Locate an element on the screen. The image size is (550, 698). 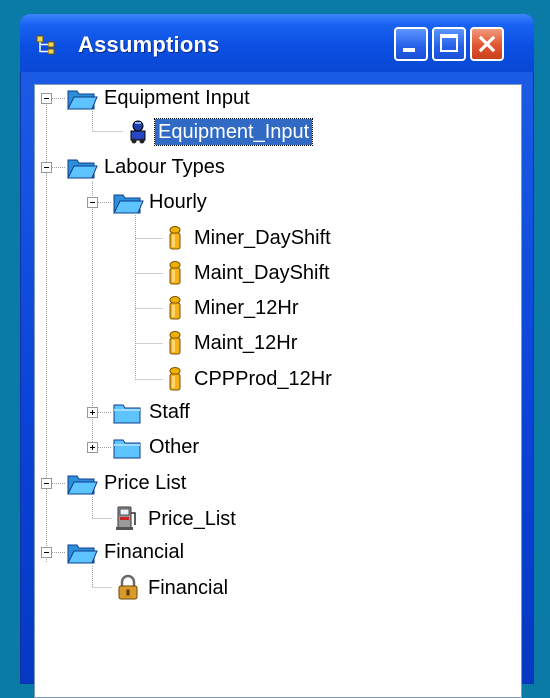
collapse-equipment-input is located at coordinates (46, 98).